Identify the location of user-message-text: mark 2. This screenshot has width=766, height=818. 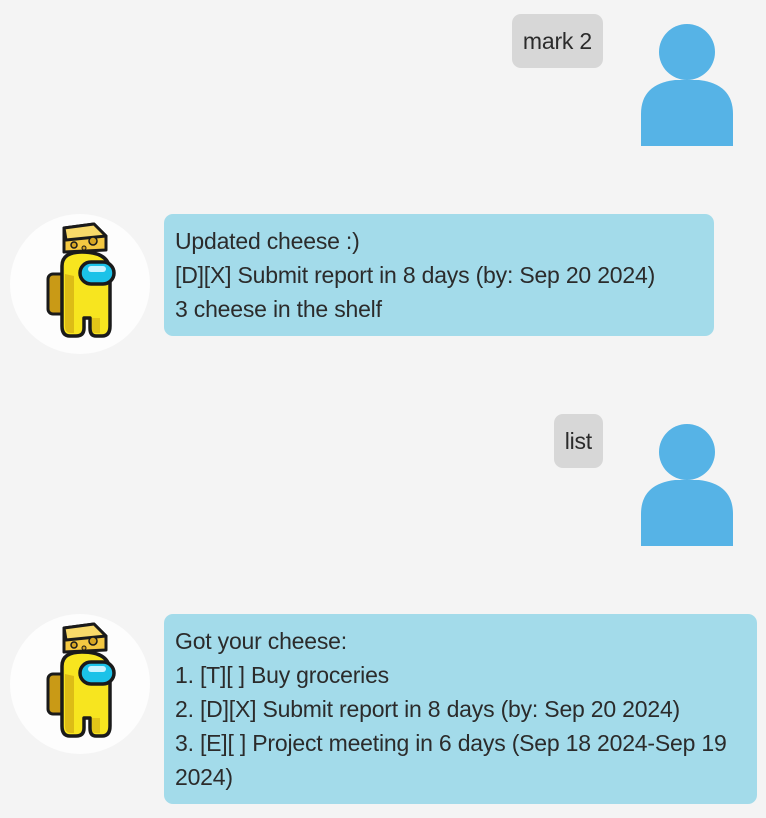
(557, 41).